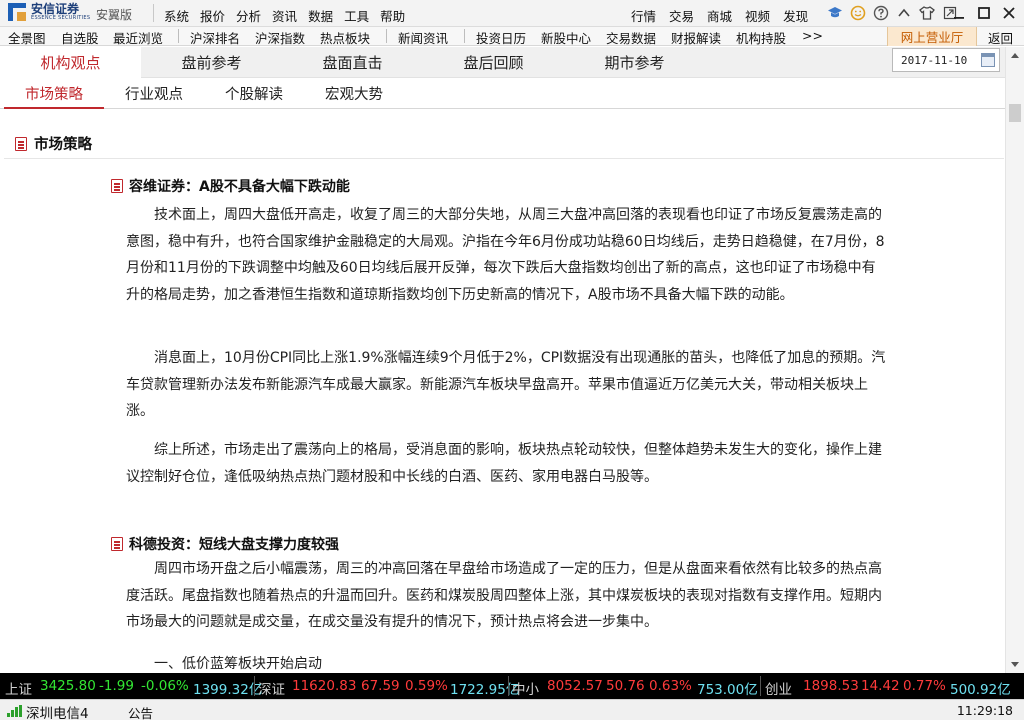 This screenshot has width=1024, height=720. What do you see at coordinates (1015, 113) in the screenshot?
I see `scroll-thumb` at bounding box center [1015, 113].